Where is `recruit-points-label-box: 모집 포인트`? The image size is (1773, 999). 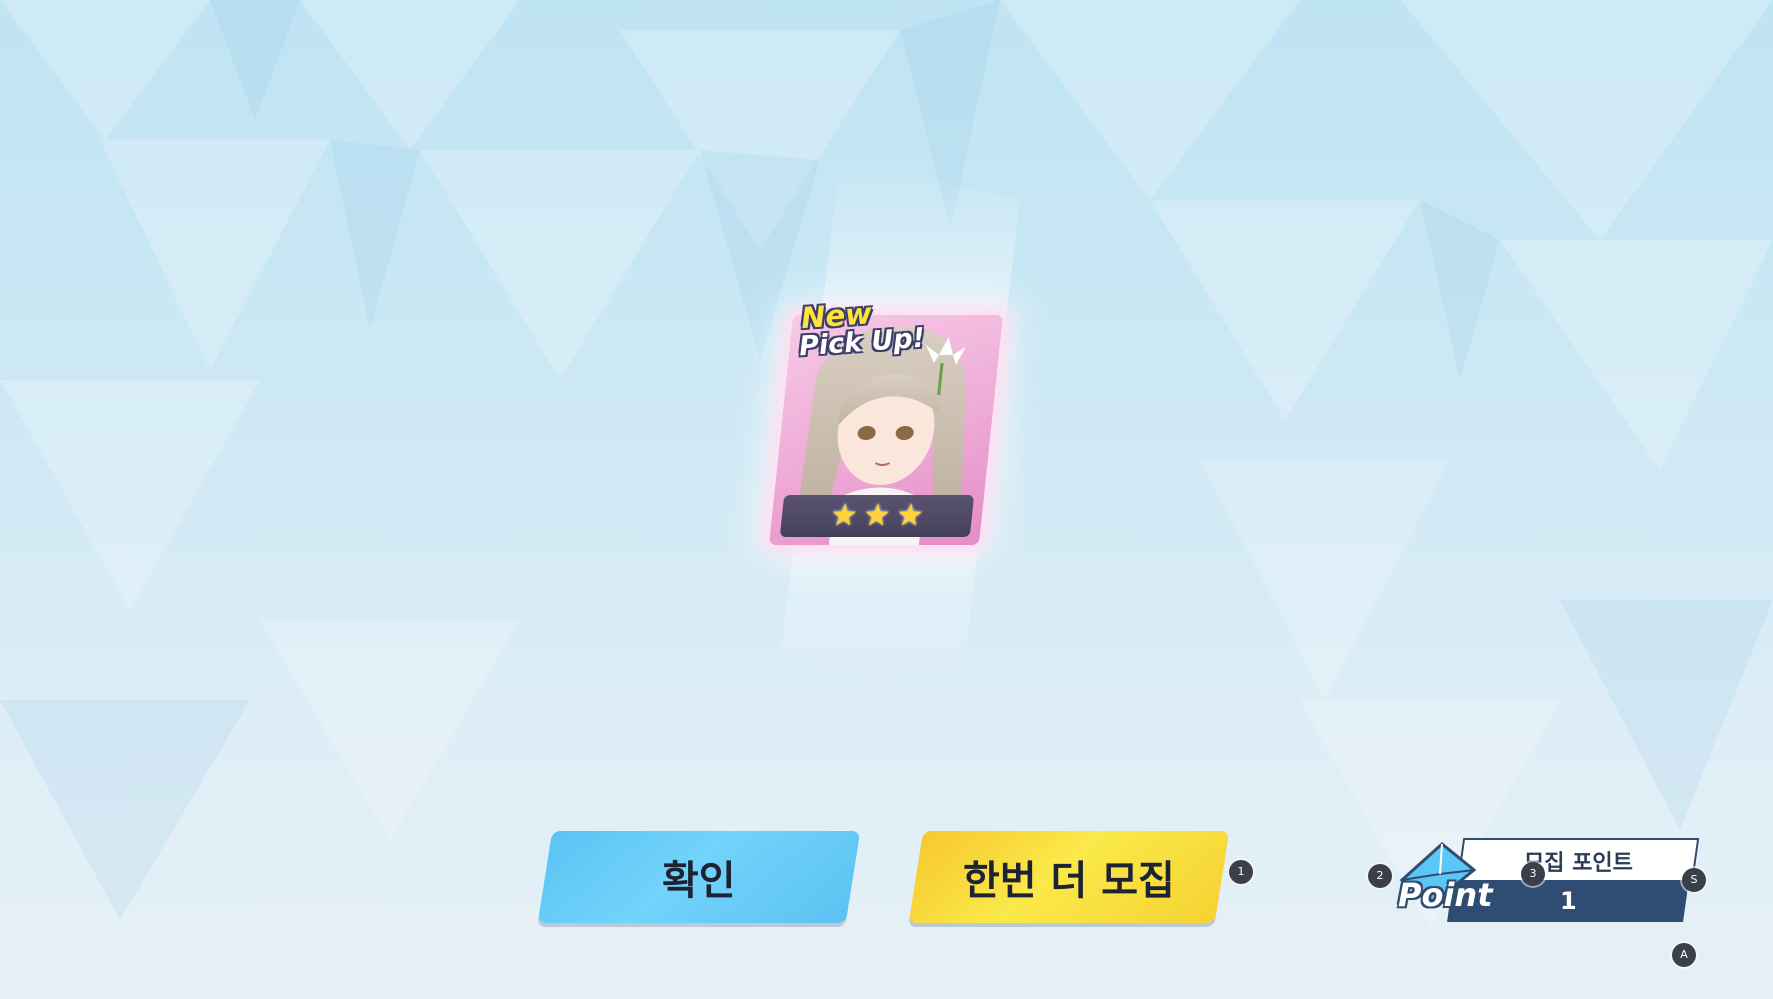
recruit-points-label-box: 모집 포인트 is located at coordinates (1578, 861).